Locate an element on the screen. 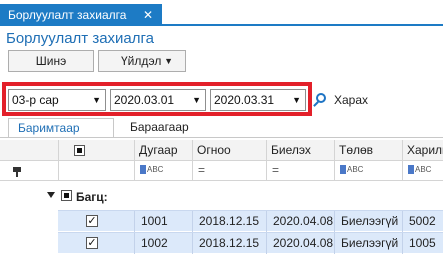  date-to-value: 2020.03.31 is located at coordinates (244, 100).